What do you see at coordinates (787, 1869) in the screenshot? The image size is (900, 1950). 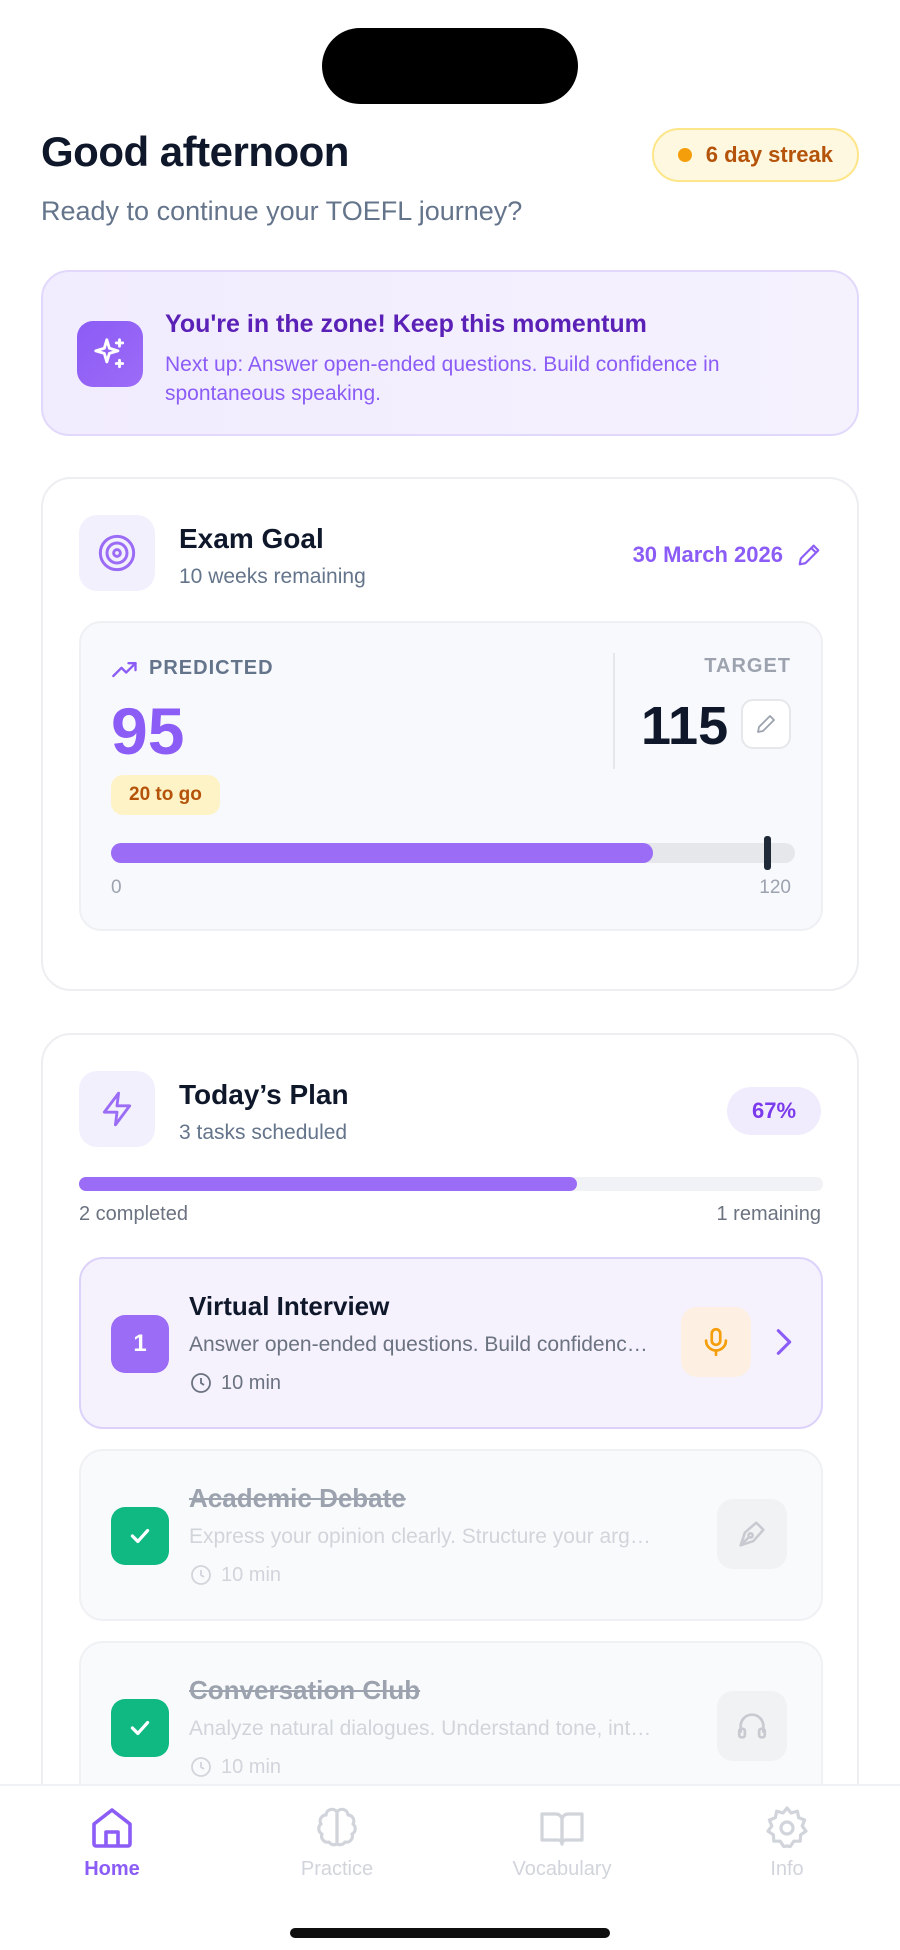 I see `tab-label: Info` at bounding box center [787, 1869].